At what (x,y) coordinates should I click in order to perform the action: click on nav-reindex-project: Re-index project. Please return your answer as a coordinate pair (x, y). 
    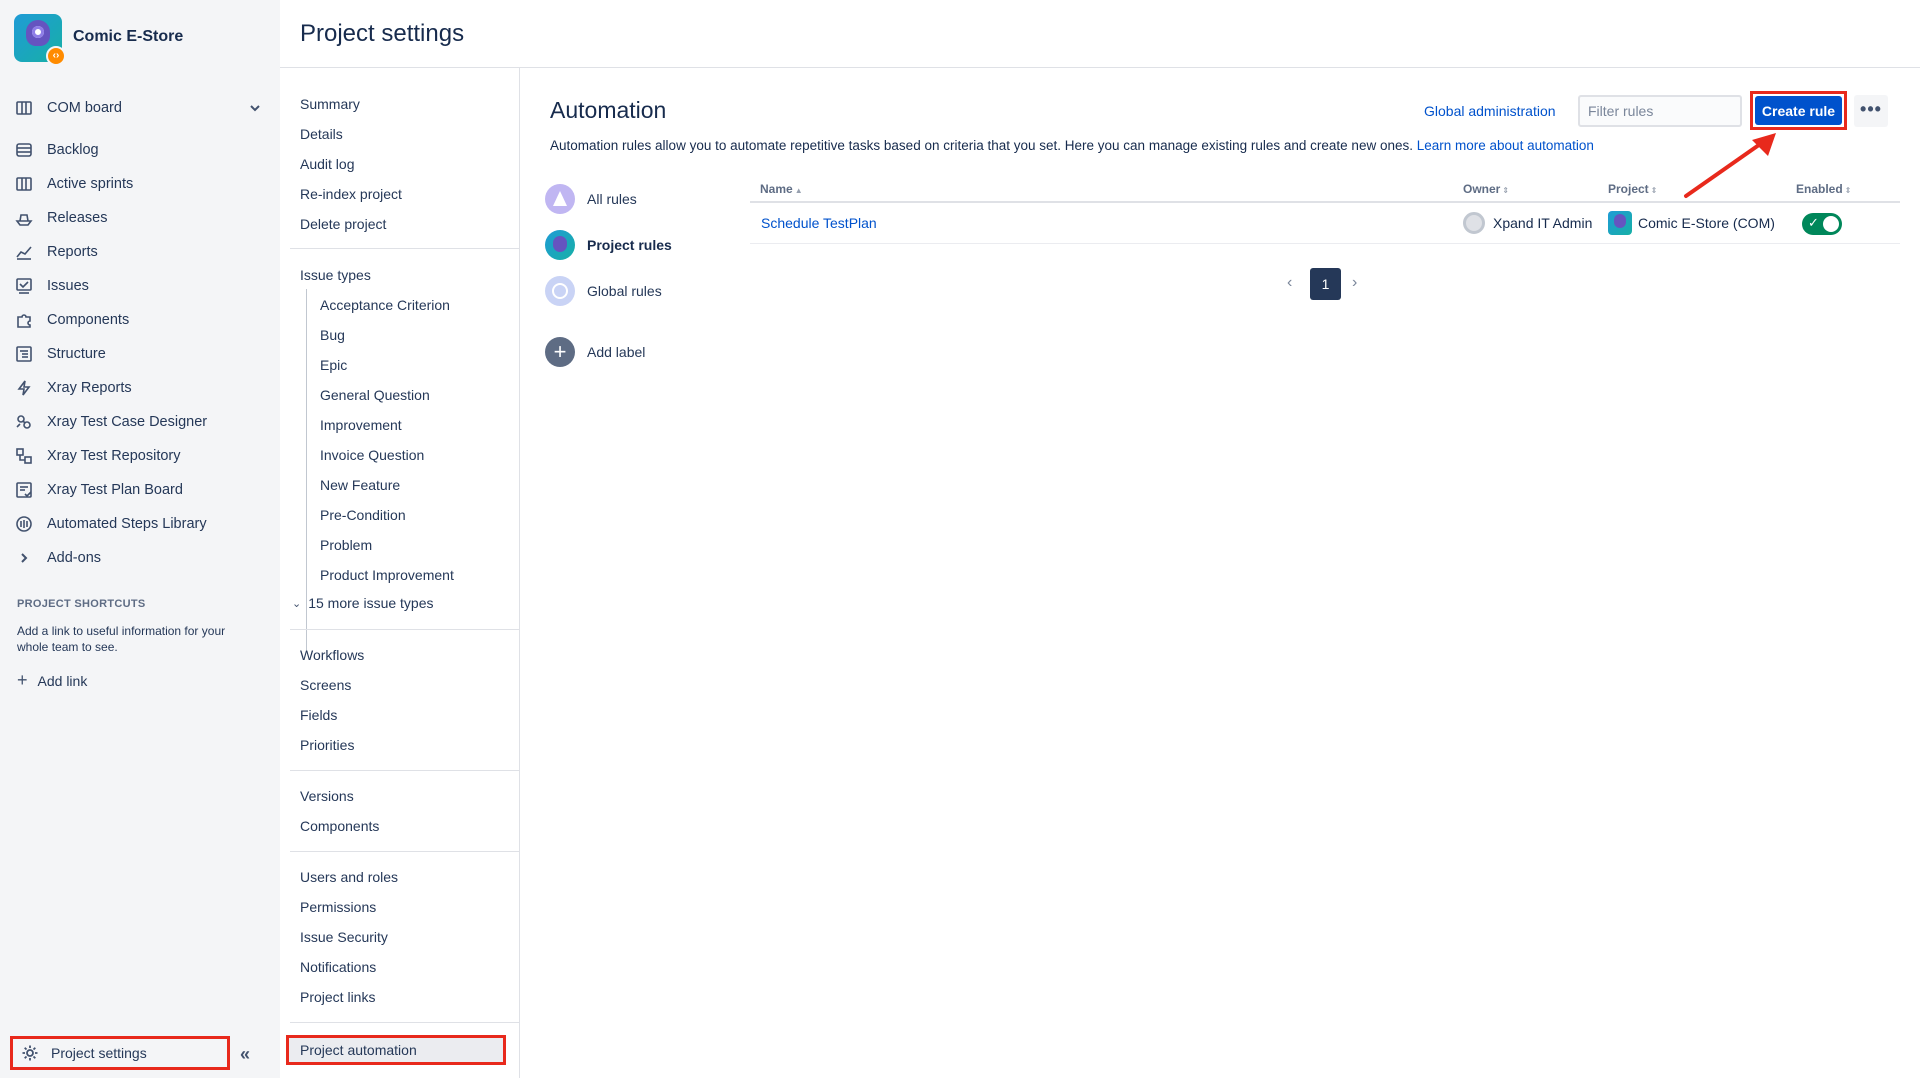
    Looking at the image, I should click on (351, 194).